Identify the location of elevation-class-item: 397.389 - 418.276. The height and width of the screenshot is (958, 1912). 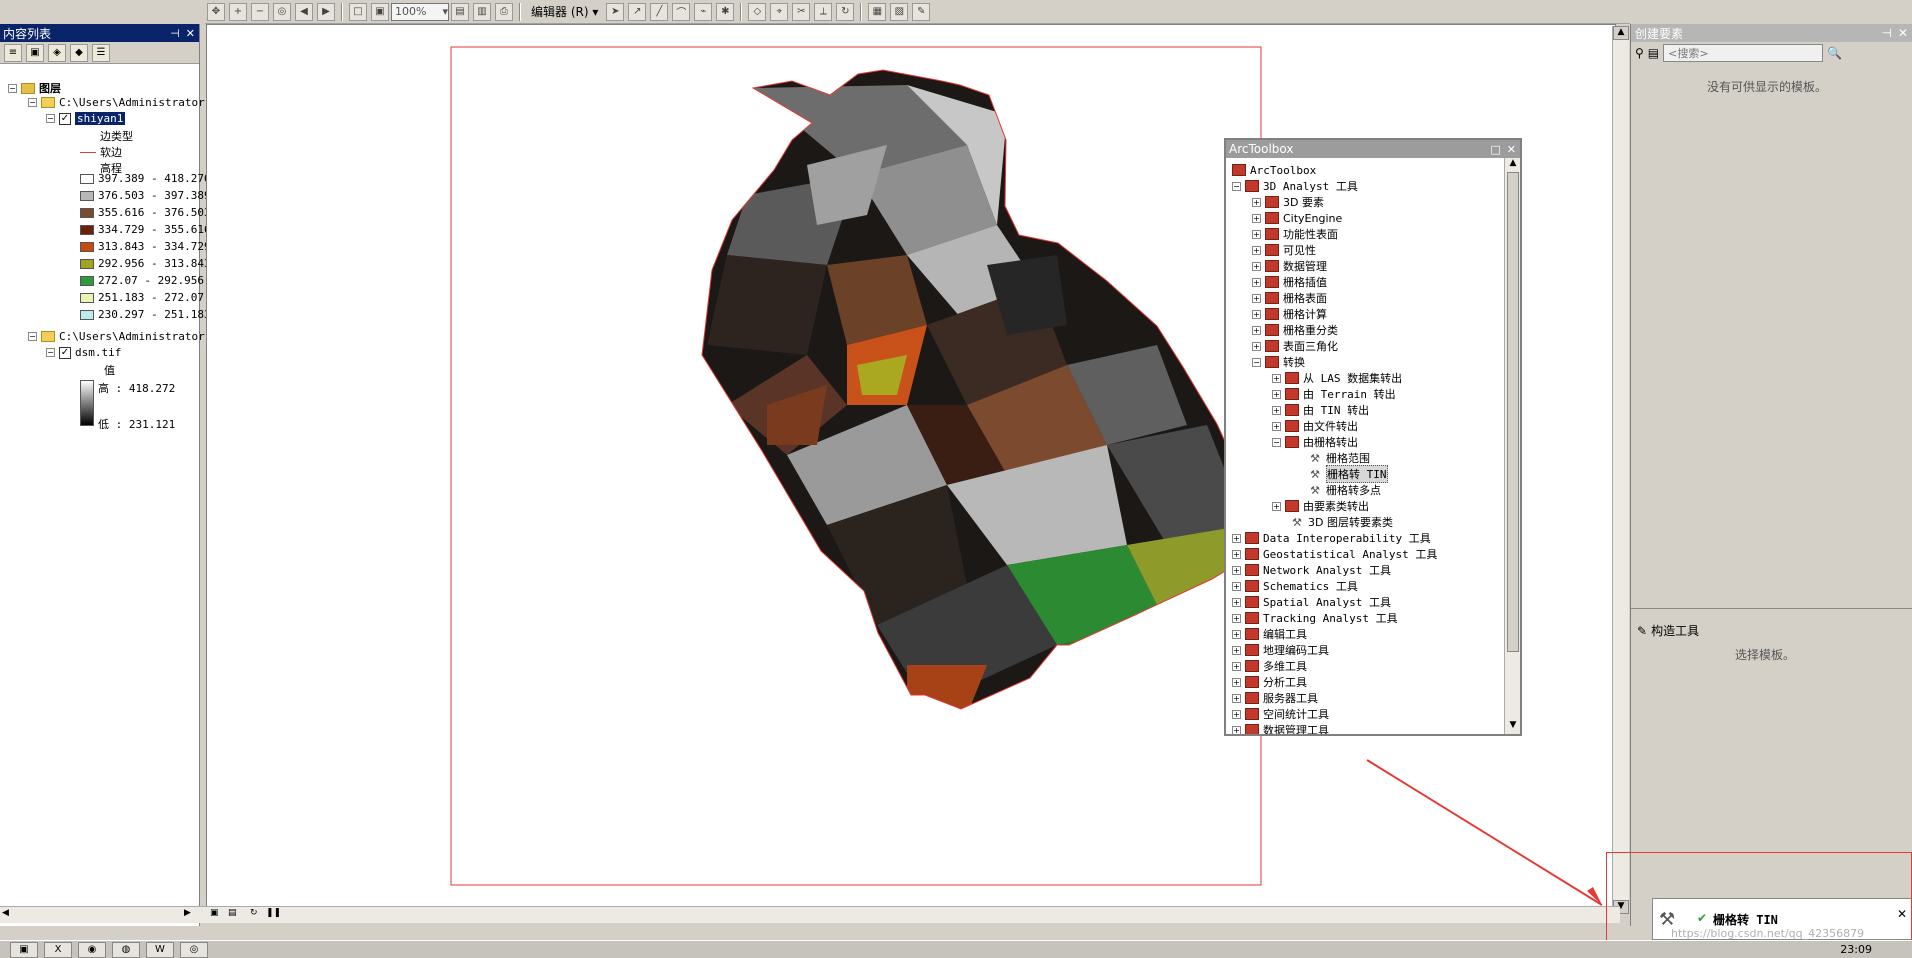
(145, 178).